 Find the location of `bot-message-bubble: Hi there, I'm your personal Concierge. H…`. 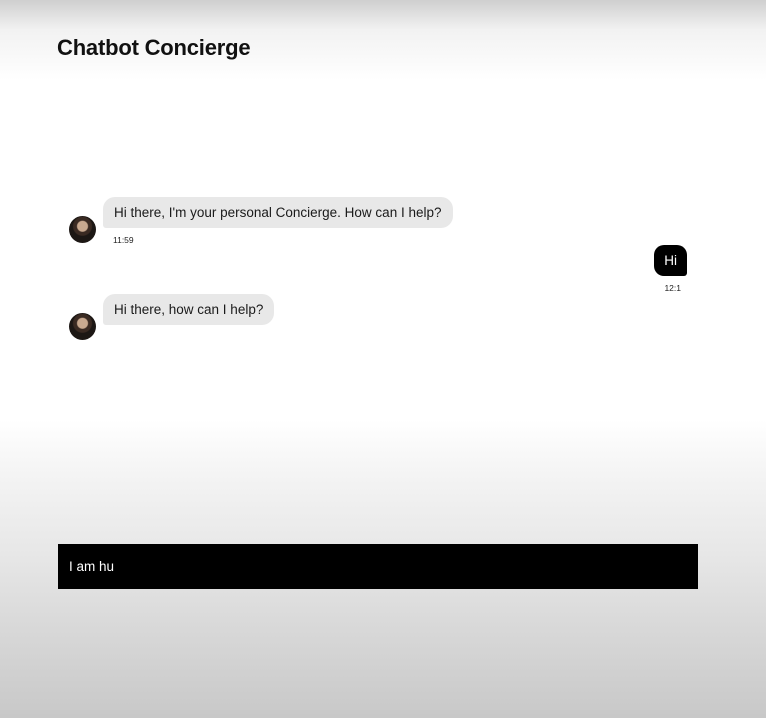

bot-message-bubble: Hi there, I'm your personal Concierge. H… is located at coordinates (278, 212).